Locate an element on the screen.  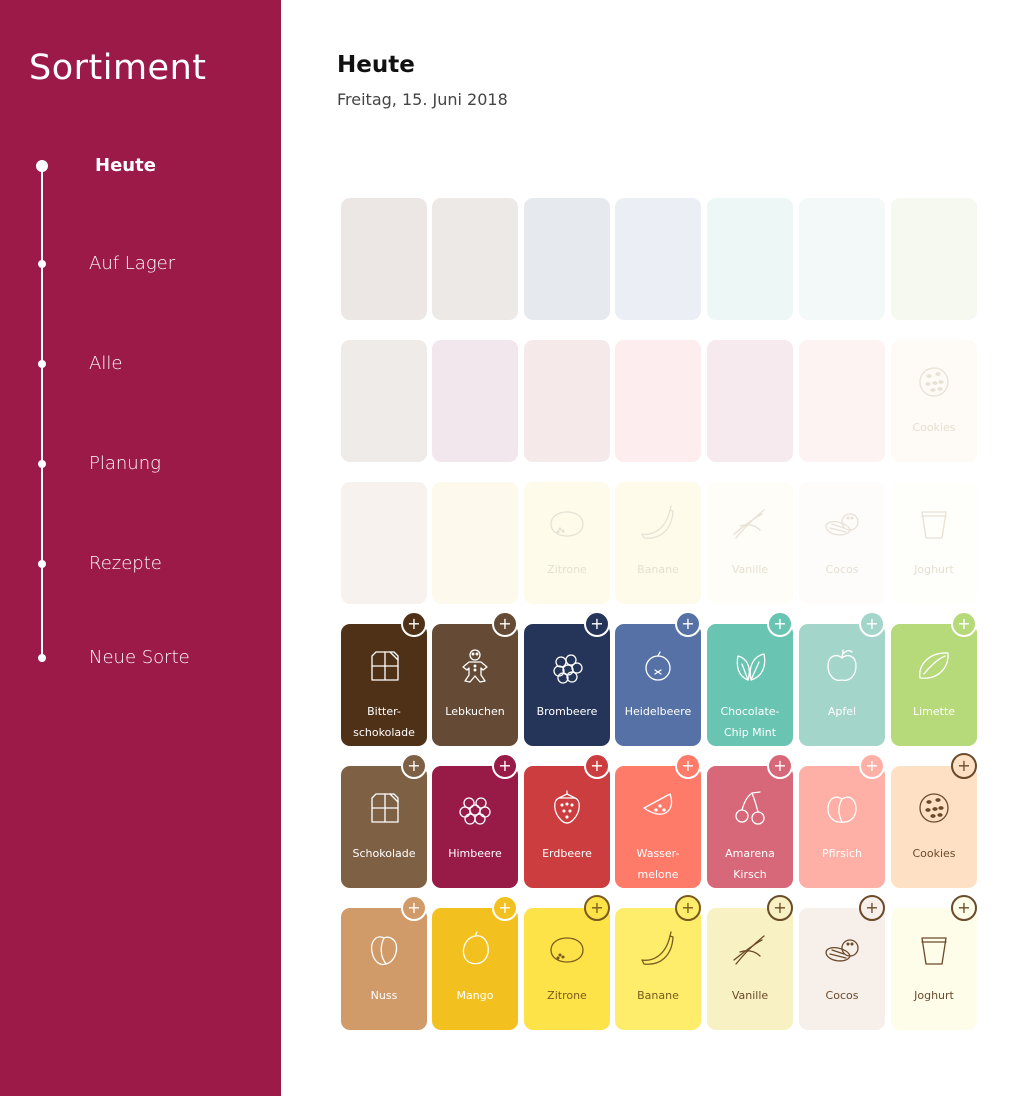
flavor-label: Brombeere is located at coordinates (567, 711).